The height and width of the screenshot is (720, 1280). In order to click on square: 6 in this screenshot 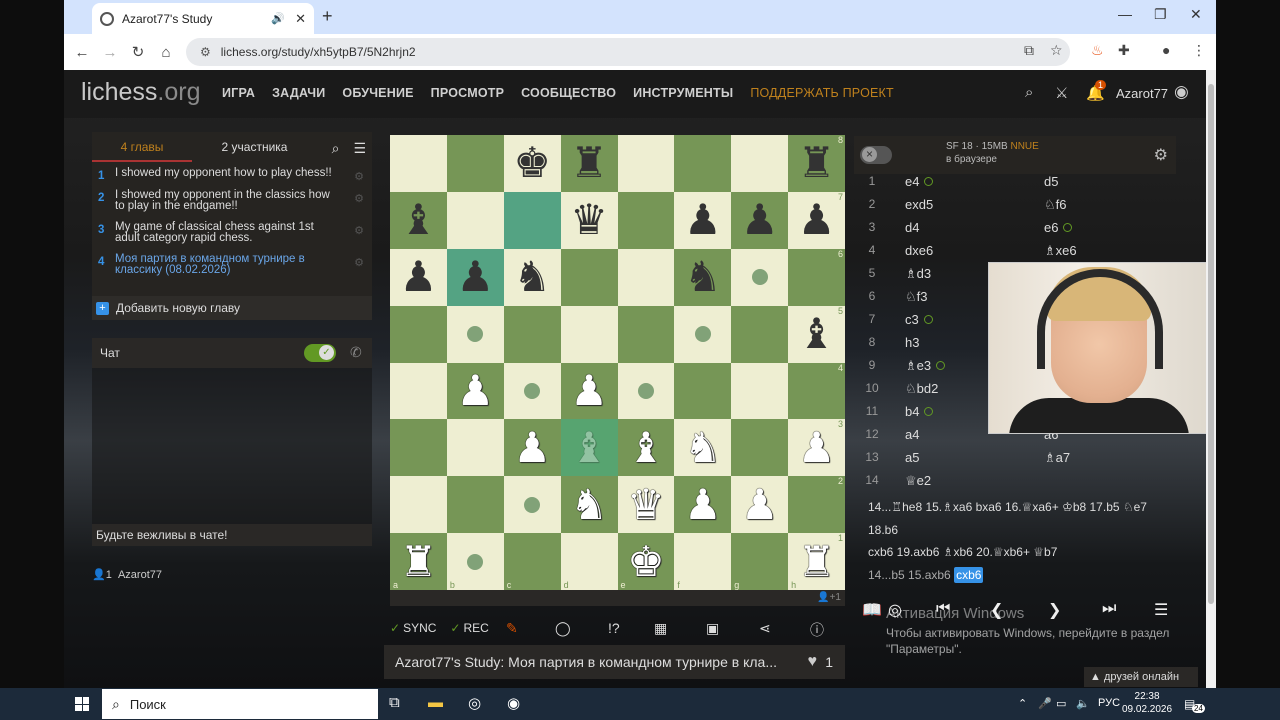, I will do `click(816, 277)`.